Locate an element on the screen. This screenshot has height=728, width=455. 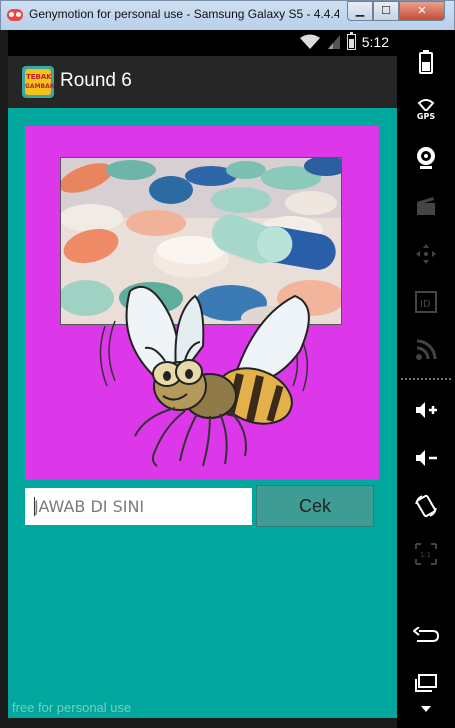
svg-text: 1:1 is located at coordinates (425, 555).